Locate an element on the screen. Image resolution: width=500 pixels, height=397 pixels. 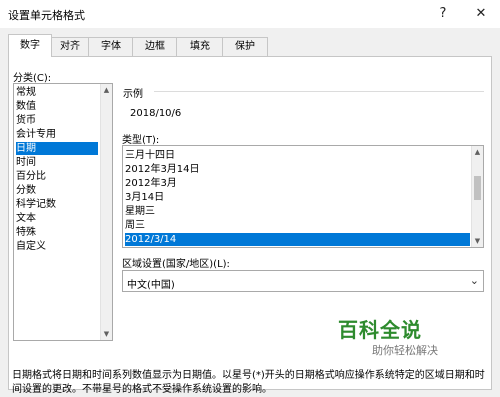
type-item: 星期三 is located at coordinates (140, 211).